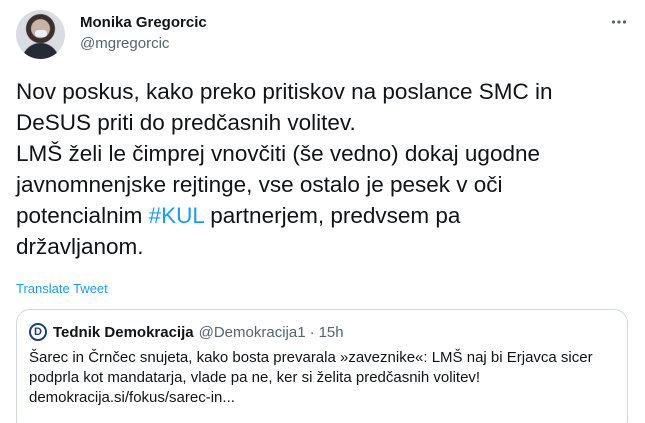  I want to click on quoted-author-name: Tednik Demokracija, so click(123, 332).